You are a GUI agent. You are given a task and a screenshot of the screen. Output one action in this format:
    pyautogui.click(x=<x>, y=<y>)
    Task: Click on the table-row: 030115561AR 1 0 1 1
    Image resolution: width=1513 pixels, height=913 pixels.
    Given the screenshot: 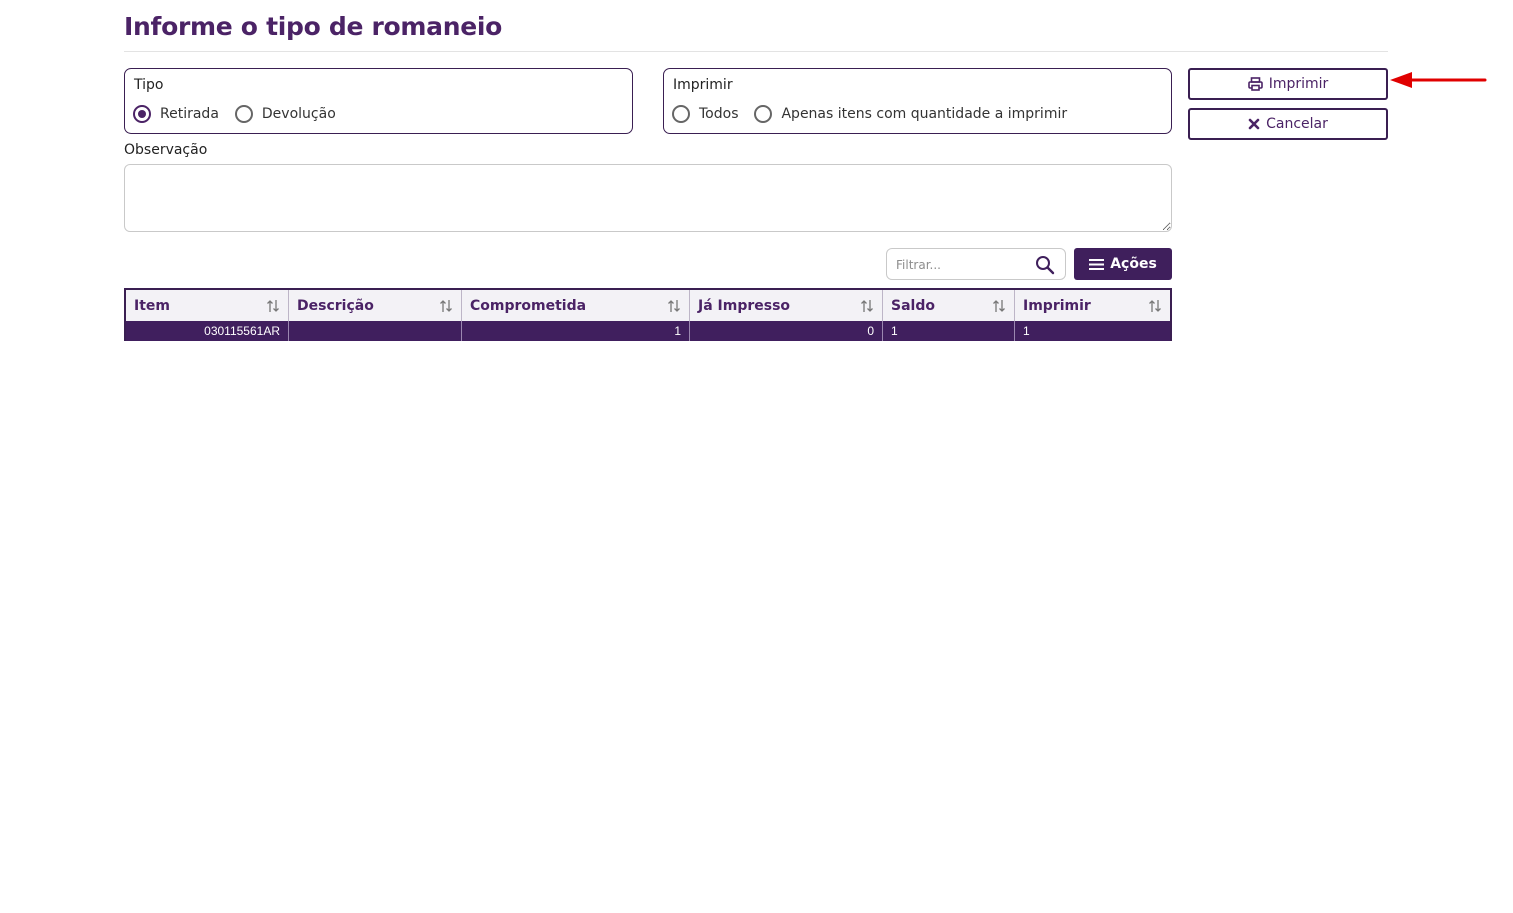 What is the action you would take?
    pyautogui.click(x=648, y=331)
    